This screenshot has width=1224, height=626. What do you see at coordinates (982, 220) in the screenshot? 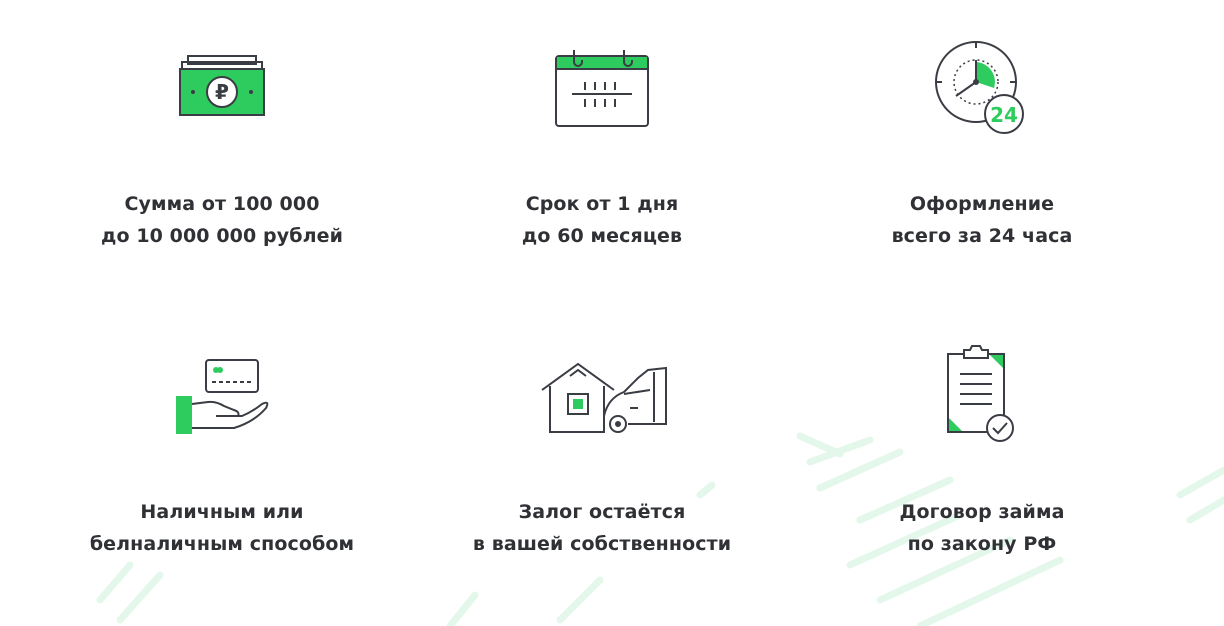
I see `feature-caption: Оформление всего за 24 часа` at bounding box center [982, 220].